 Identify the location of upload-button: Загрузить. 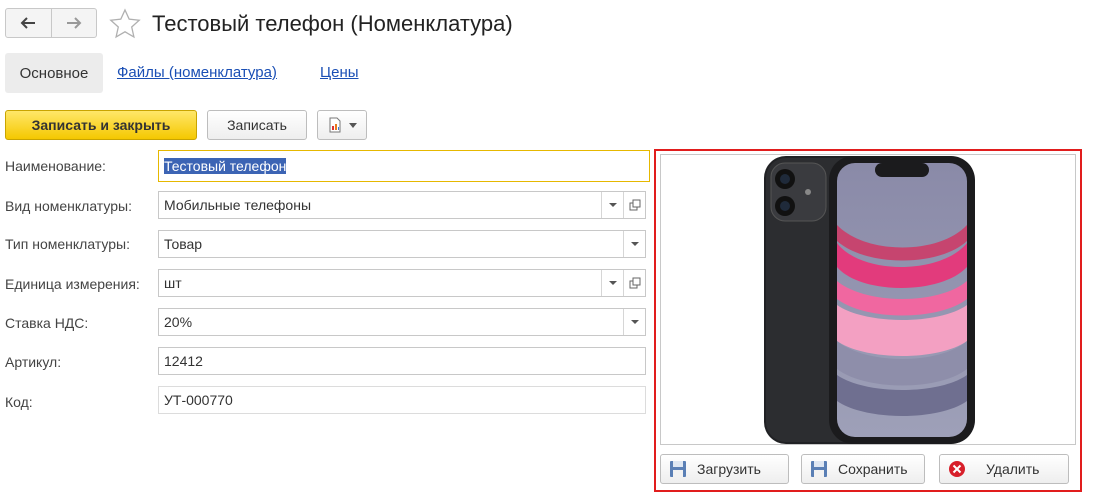
(724, 469).